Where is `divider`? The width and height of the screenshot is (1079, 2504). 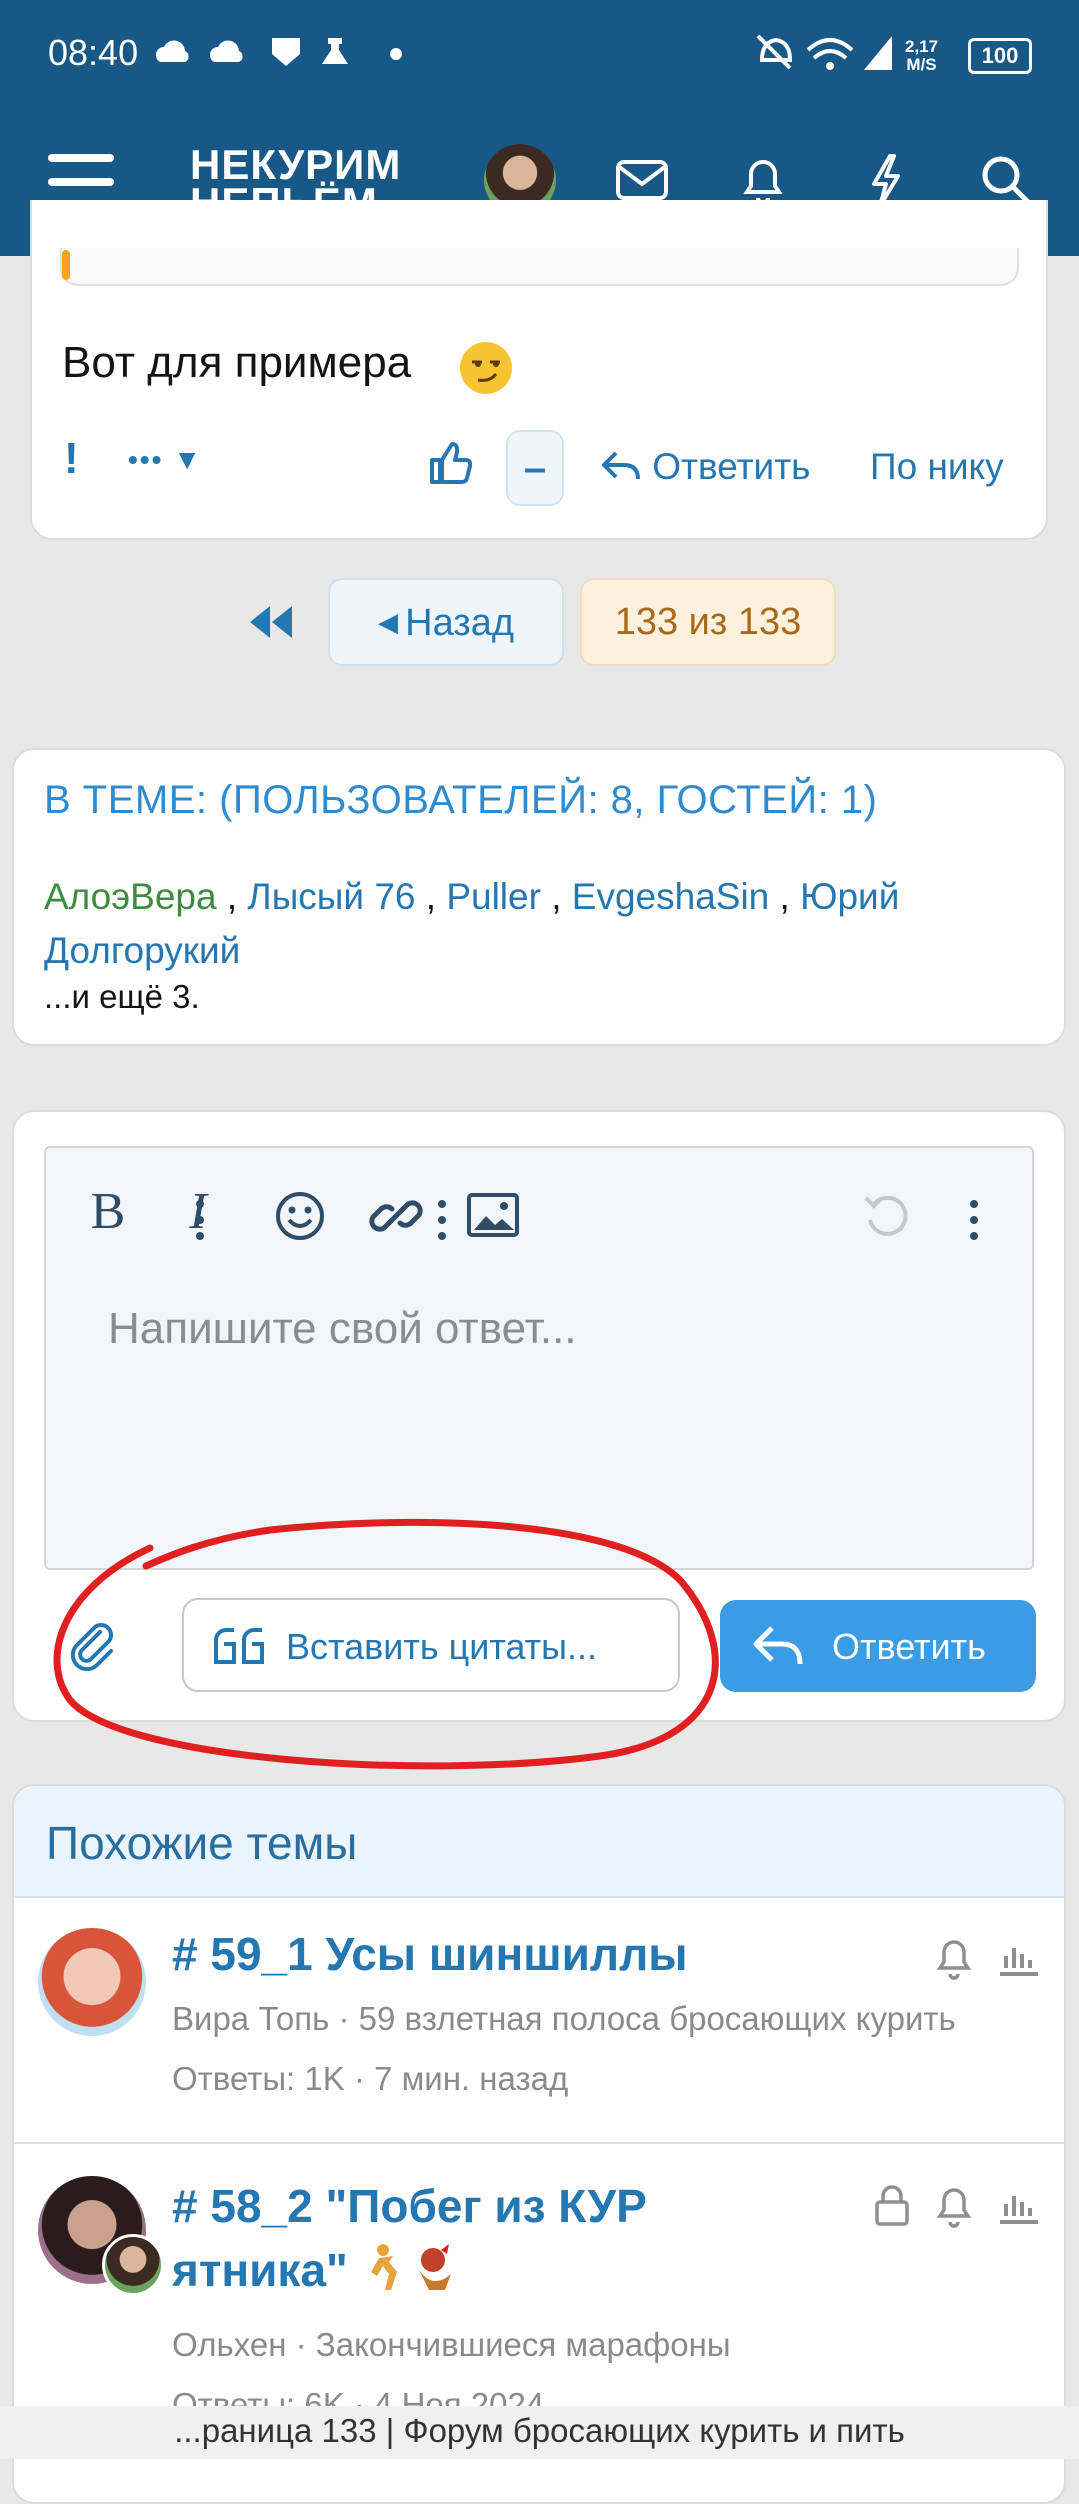 divider is located at coordinates (539, 2143).